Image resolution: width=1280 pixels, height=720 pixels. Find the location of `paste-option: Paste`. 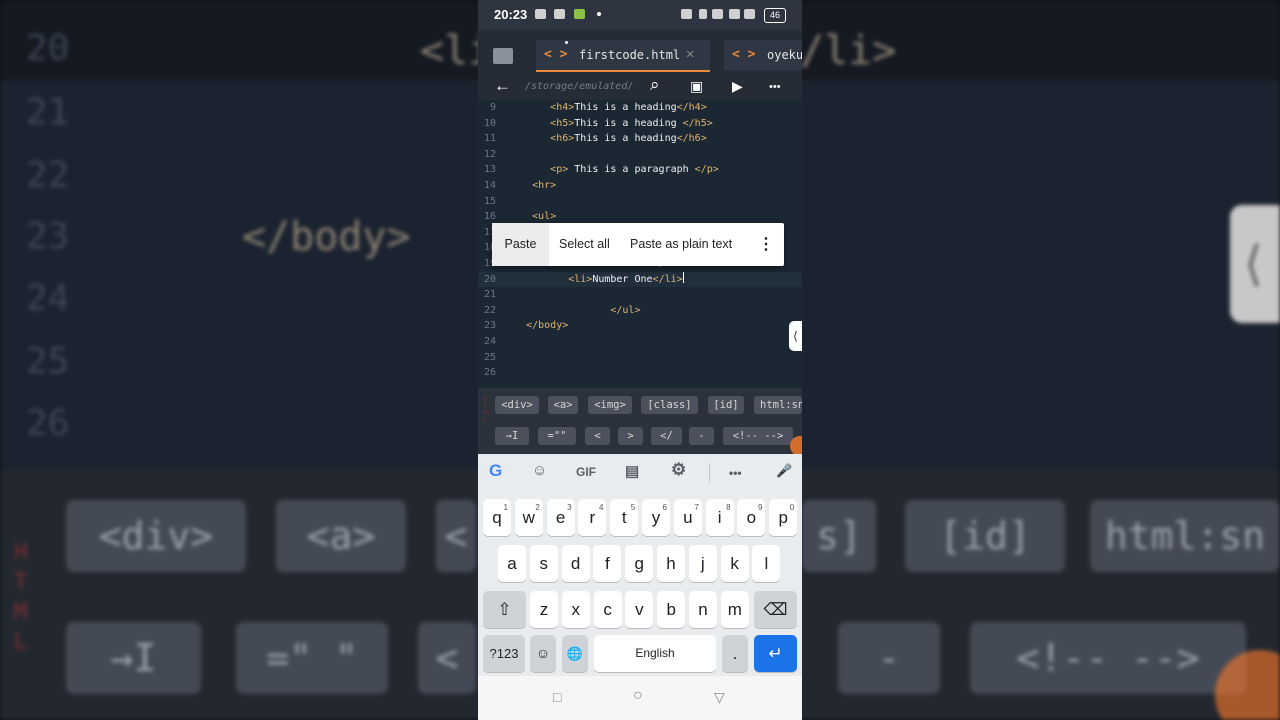

paste-option: Paste is located at coordinates (520, 244).